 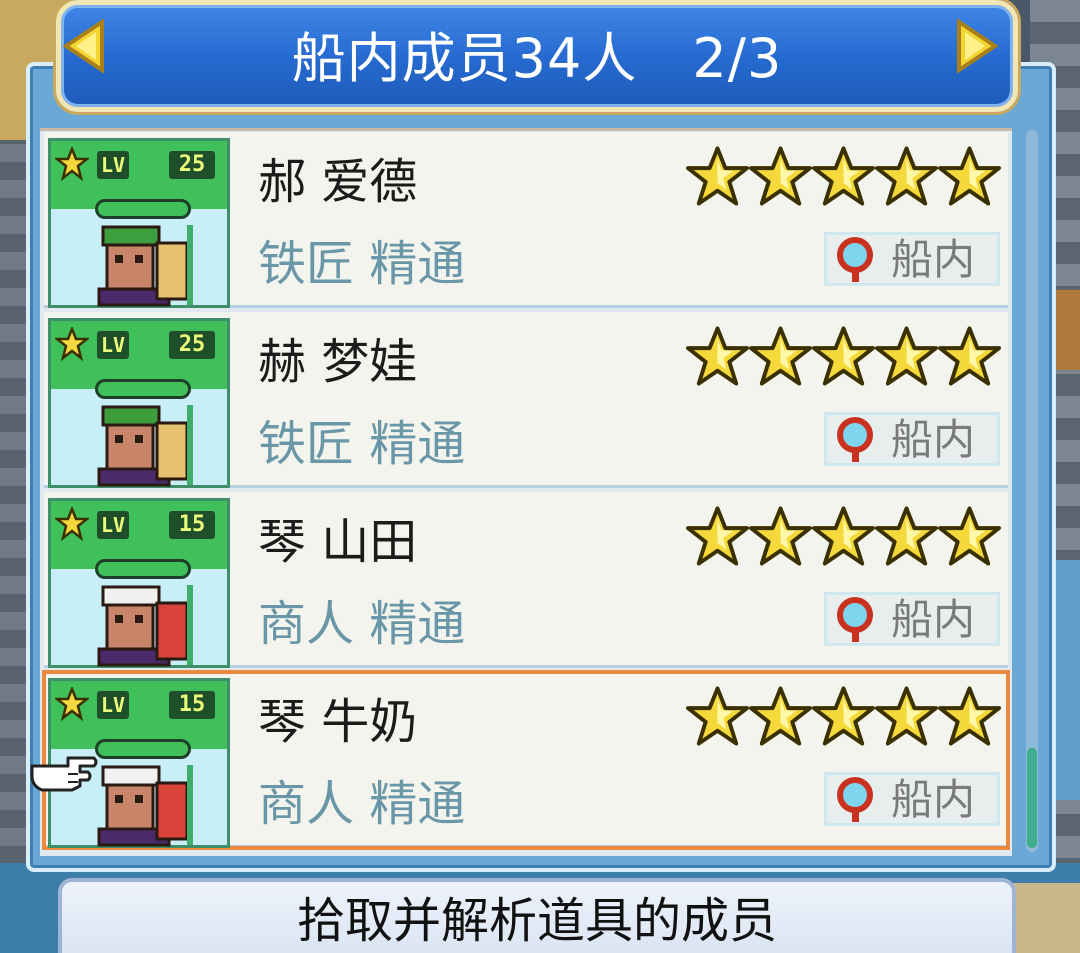 What do you see at coordinates (1032, 491) in the screenshot?
I see `scrollbar-track` at bounding box center [1032, 491].